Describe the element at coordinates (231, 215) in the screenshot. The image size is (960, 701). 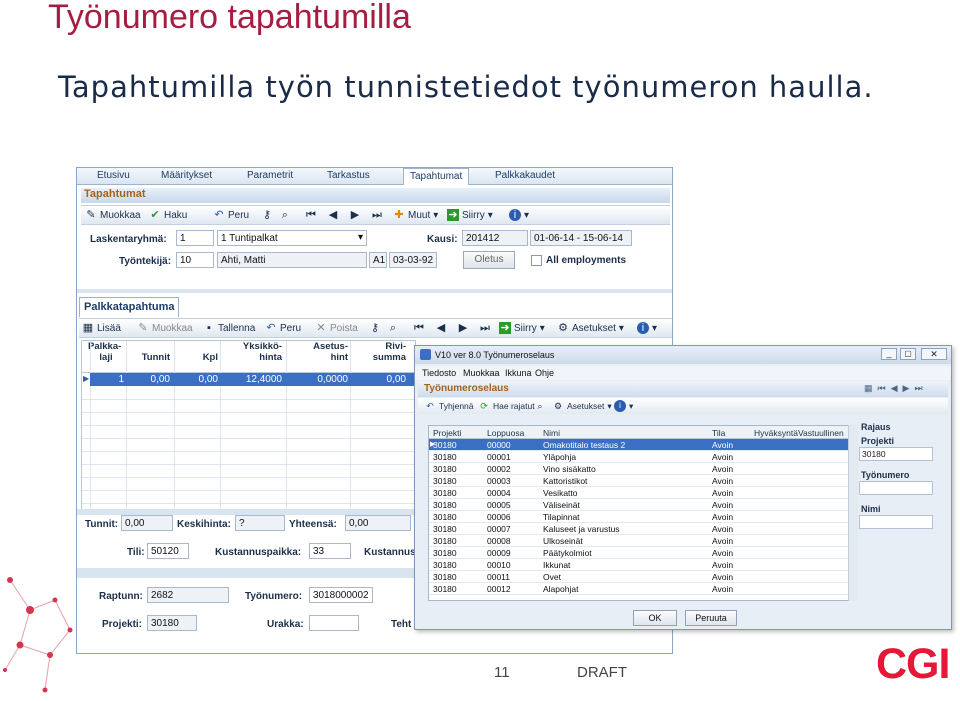
I see `peru-button: ↶ Peru` at that location.